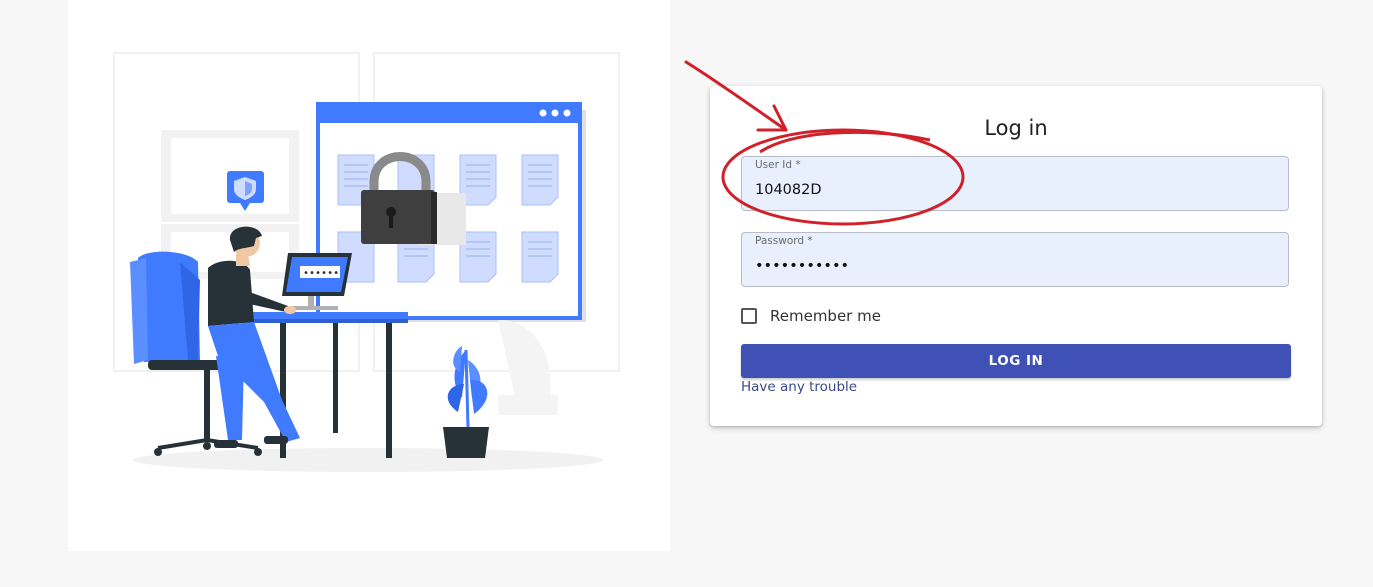 This screenshot has height=587, width=1373. What do you see at coordinates (321, 273) in the screenshot?
I see `laptop-password-dots: ••••••` at bounding box center [321, 273].